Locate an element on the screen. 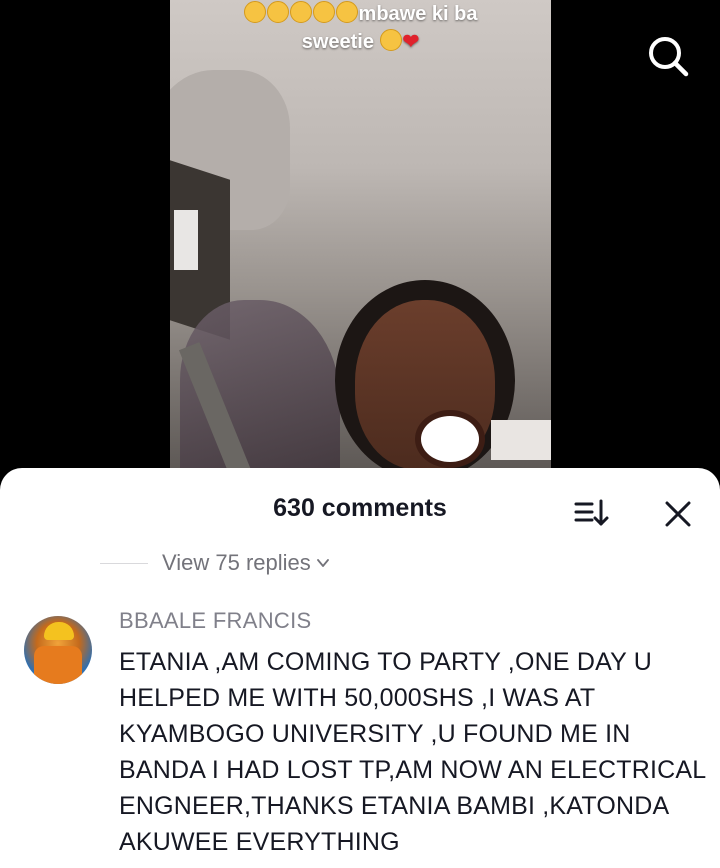  caption-text-1: mbawe ki ba is located at coordinates (418, 14).